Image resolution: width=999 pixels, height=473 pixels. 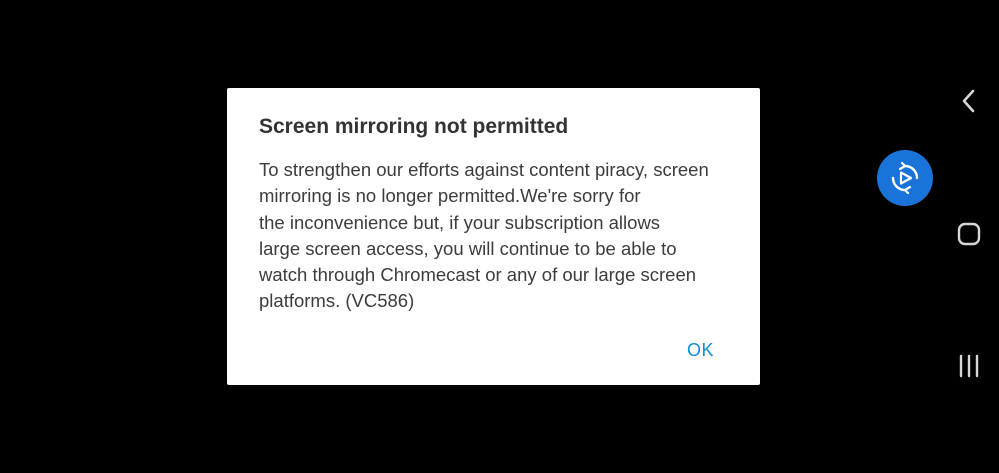 I want to click on screen-rotate-icon, so click(x=905, y=178).